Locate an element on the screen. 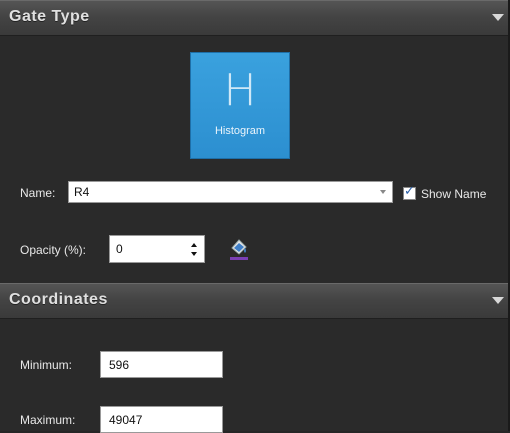 The image size is (510, 433). maximum-label: Maximum: is located at coordinates (48, 420).